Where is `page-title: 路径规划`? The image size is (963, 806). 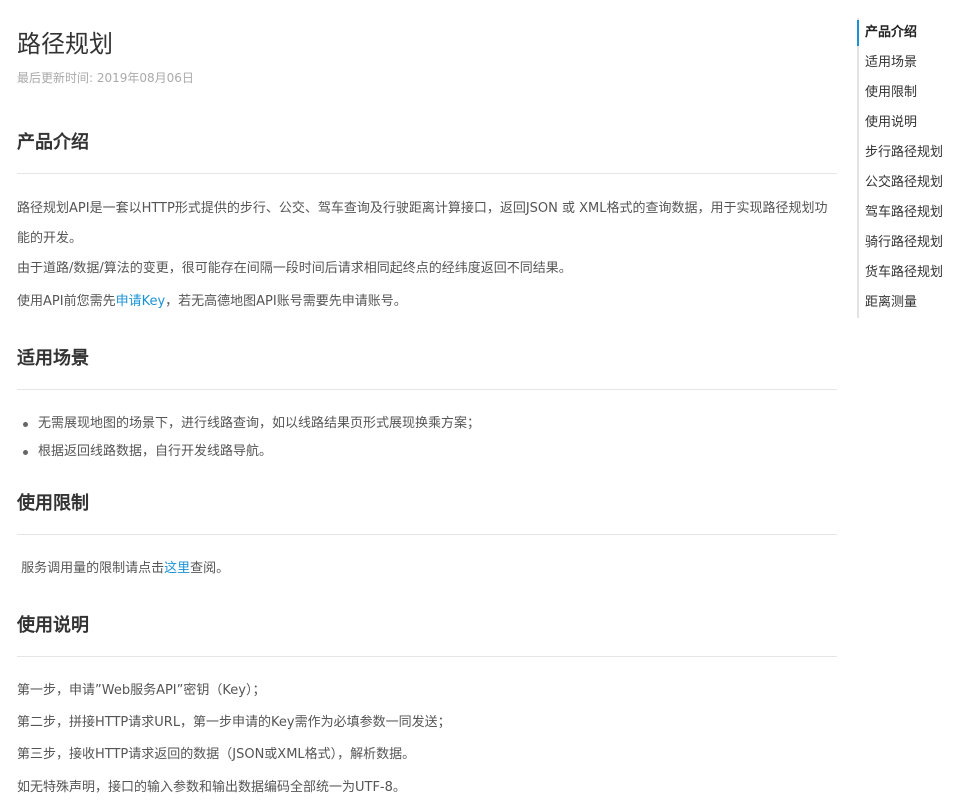
page-title: 路径规划 is located at coordinates (65, 44).